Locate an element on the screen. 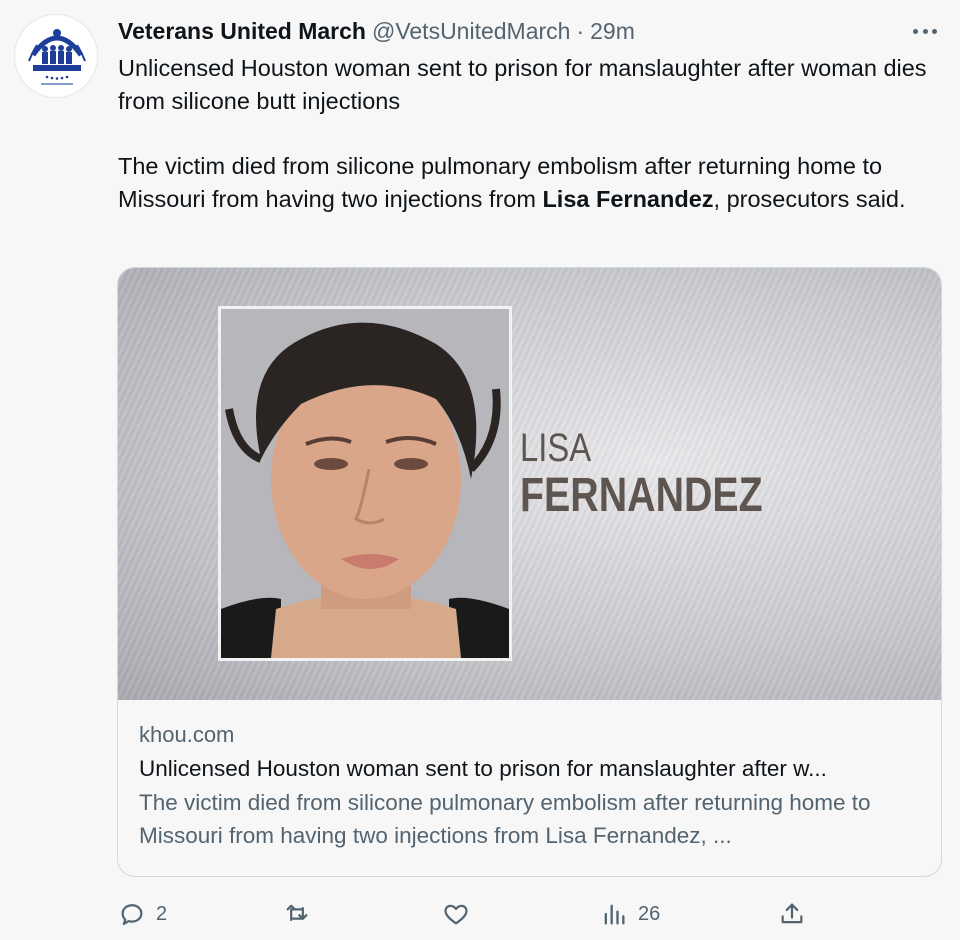 Image resolution: width=960 pixels, height=940 pixels. tweet-text-part: , prosecutors said. is located at coordinates (809, 199).